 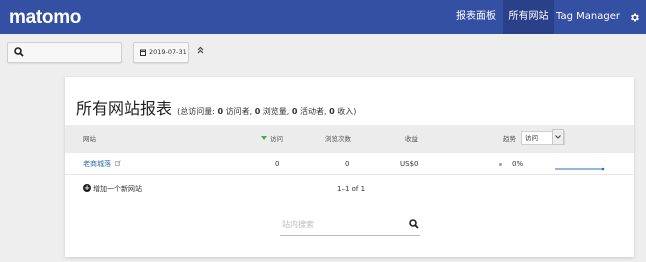 I want to click on table-footer: + 增加一个新网站 1–1 of 1, so click(x=349, y=189).